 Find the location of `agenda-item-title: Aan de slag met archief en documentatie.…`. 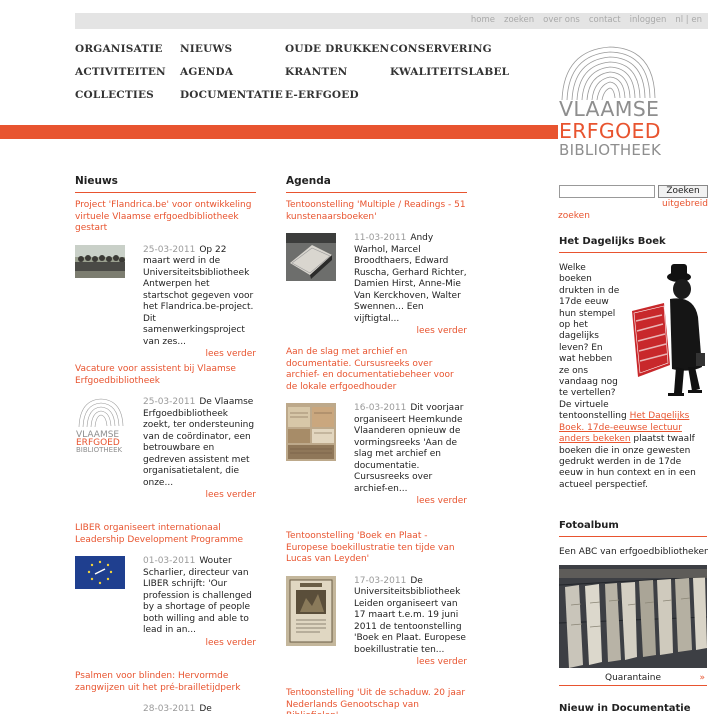

agenda-item-title: Aan de slag met archief en documentatie.… is located at coordinates (376, 370).